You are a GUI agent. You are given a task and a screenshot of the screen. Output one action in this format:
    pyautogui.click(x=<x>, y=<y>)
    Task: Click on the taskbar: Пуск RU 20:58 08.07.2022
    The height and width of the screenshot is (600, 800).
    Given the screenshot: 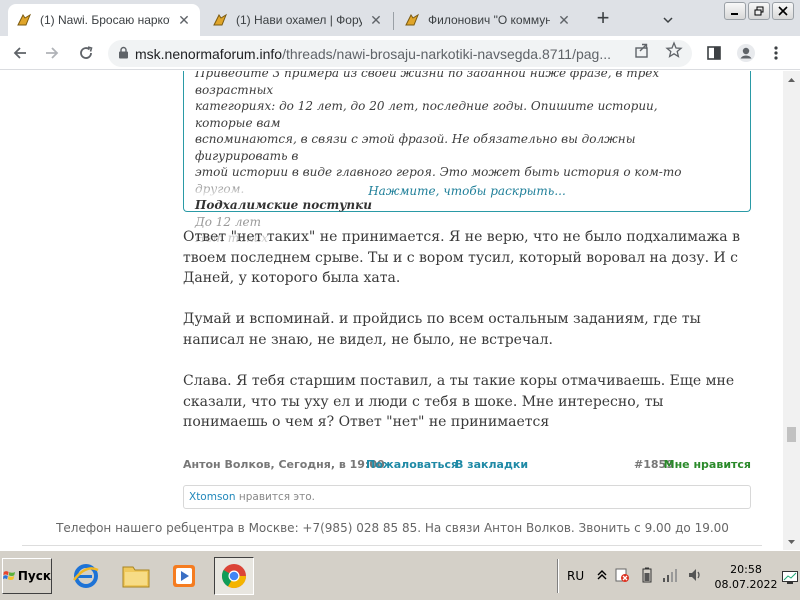 What is the action you would take?
    pyautogui.click(x=400, y=575)
    